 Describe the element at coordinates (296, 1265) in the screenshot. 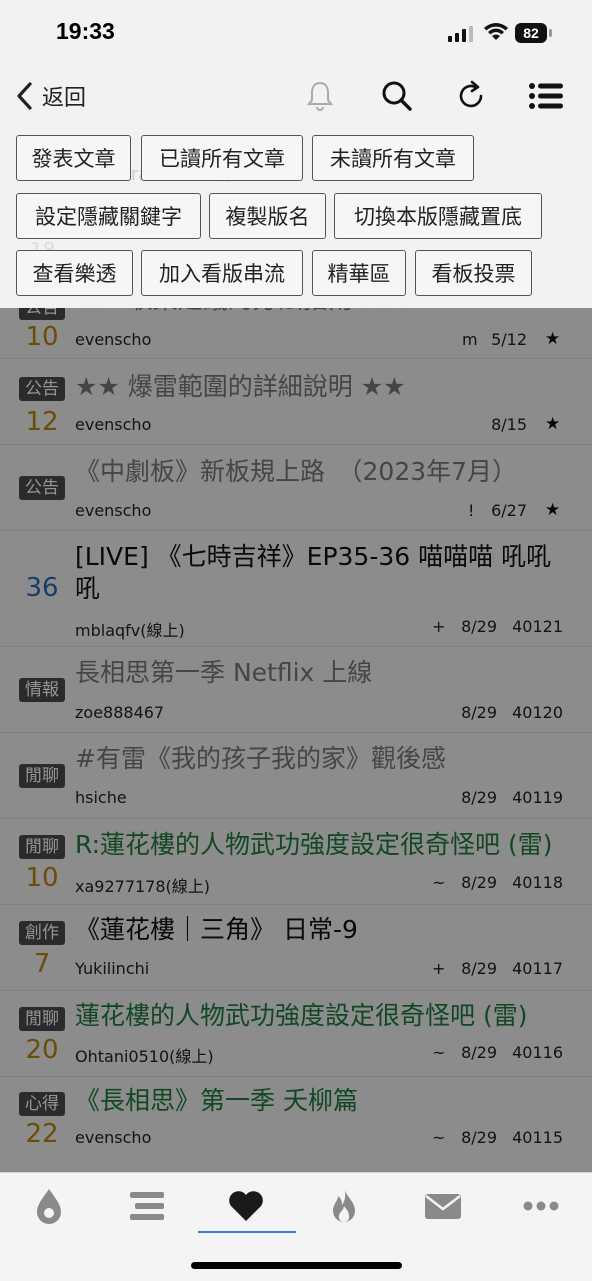

I see `home-indicator` at that location.